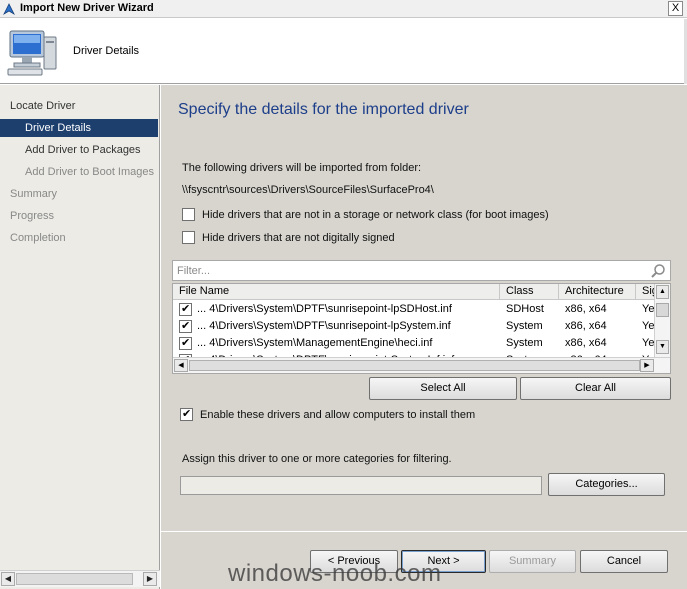 The image size is (687, 589). What do you see at coordinates (38, 238) in the screenshot?
I see `step-completion: Completion` at bounding box center [38, 238].